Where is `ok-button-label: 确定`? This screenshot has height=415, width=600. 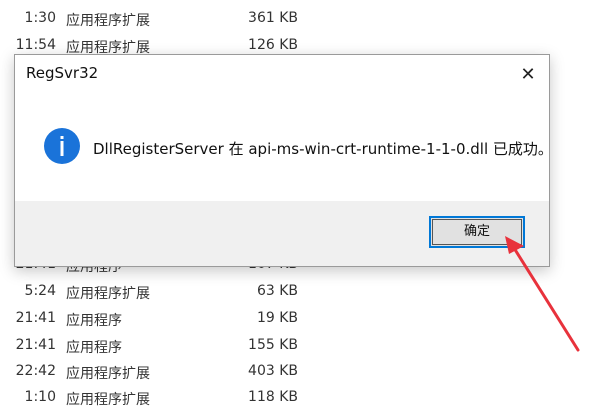 ok-button-label: 确定 is located at coordinates (476, 231).